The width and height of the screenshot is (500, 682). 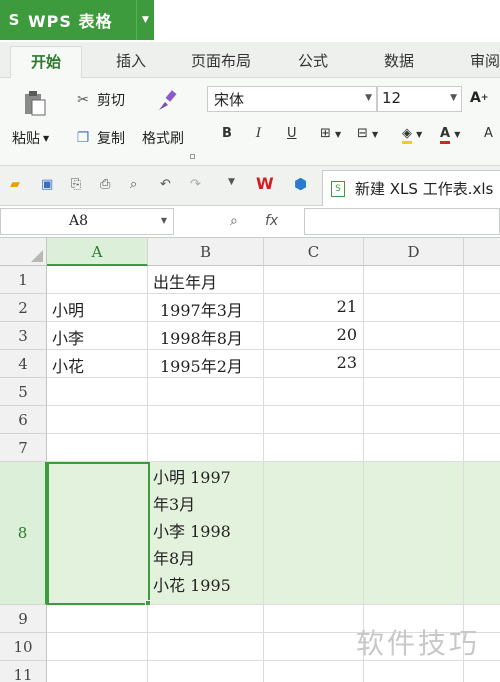 What do you see at coordinates (482, 533) in the screenshot?
I see `cell-e8` at bounding box center [482, 533].